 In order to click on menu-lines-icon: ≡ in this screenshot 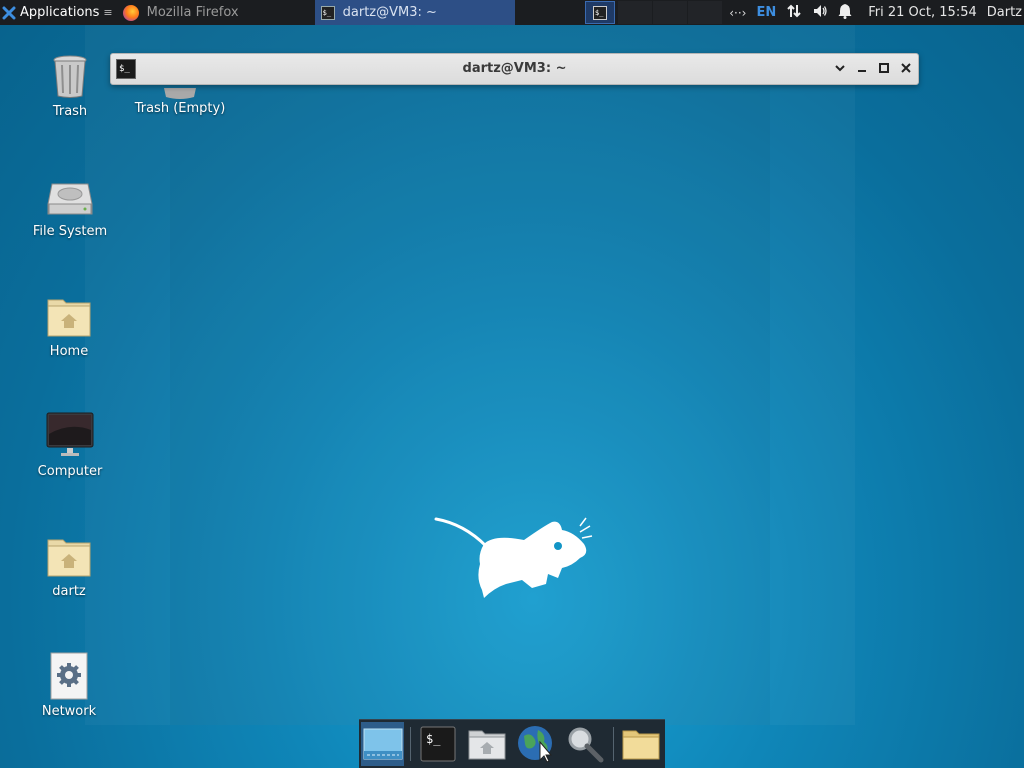, I will do `click(108, 12)`.